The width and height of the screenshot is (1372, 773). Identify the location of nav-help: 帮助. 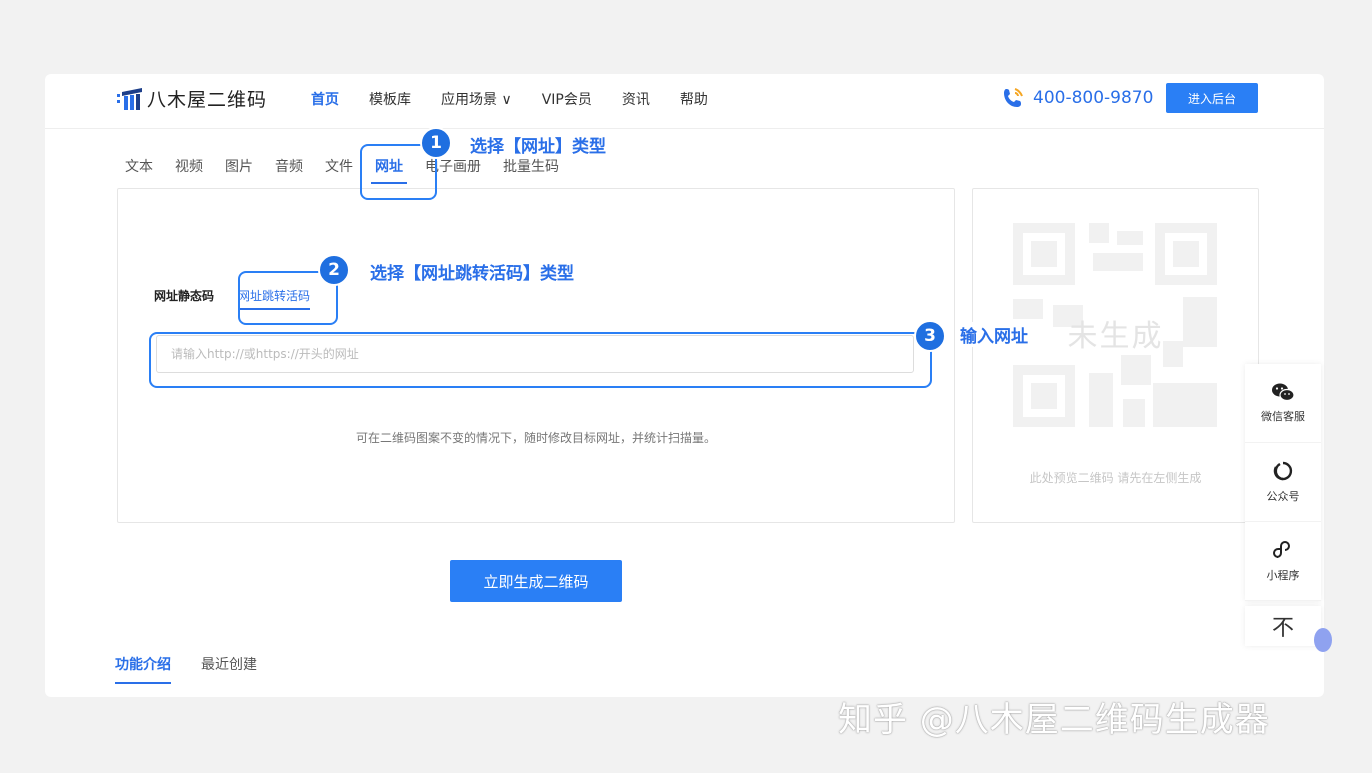
(694, 99).